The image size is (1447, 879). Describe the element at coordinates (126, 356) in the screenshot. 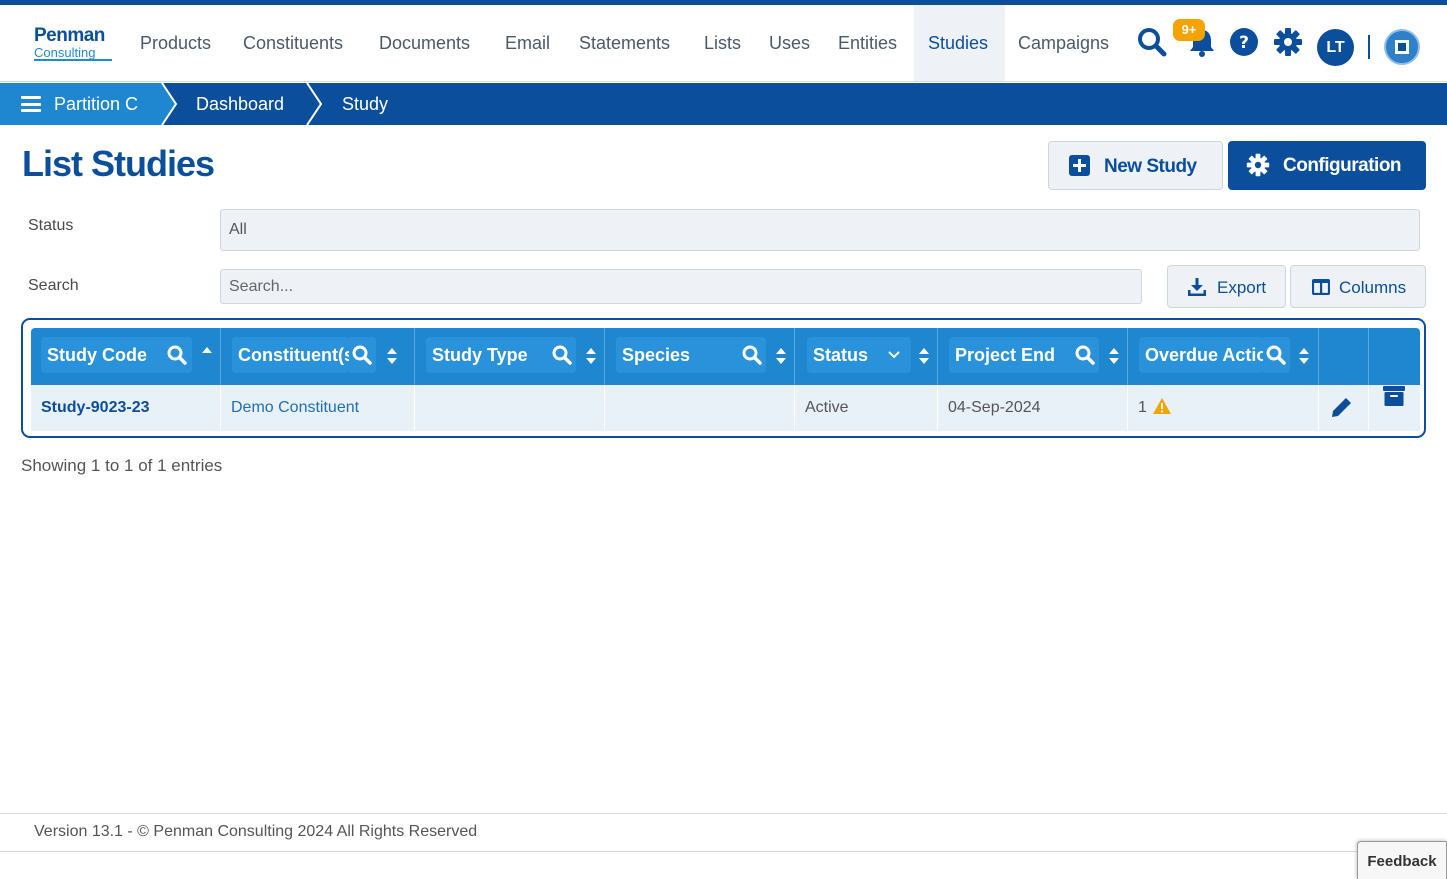

I see `column-header-study-code: Study Code` at that location.